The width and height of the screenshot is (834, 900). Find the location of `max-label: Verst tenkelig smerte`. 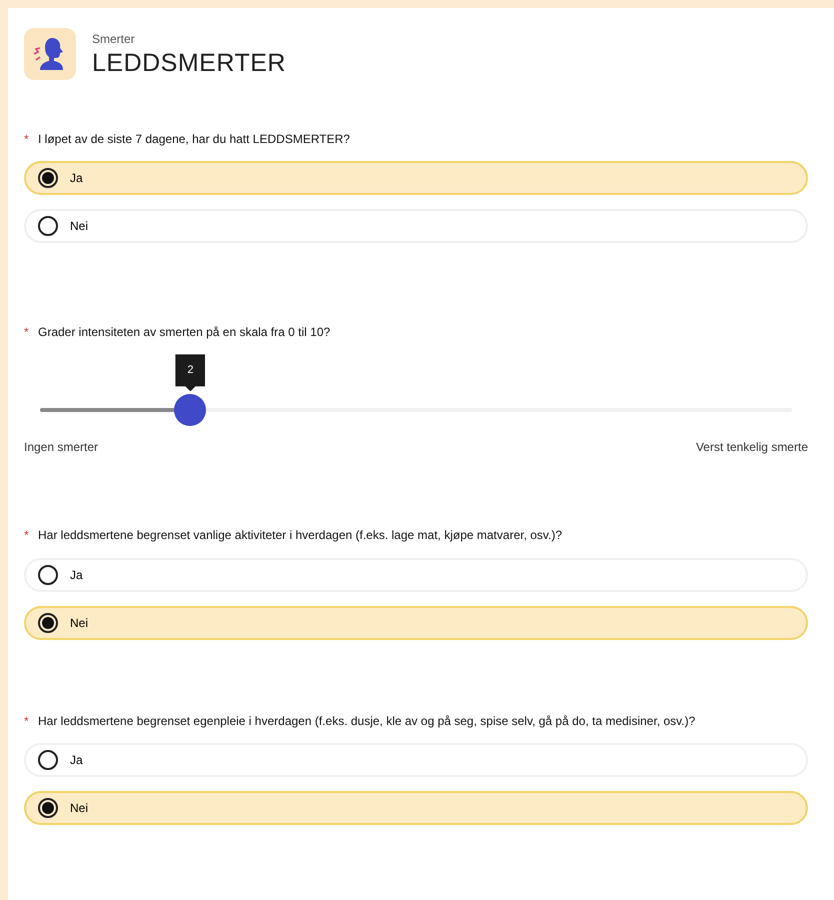

max-label: Verst tenkelig smerte is located at coordinates (752, 447).